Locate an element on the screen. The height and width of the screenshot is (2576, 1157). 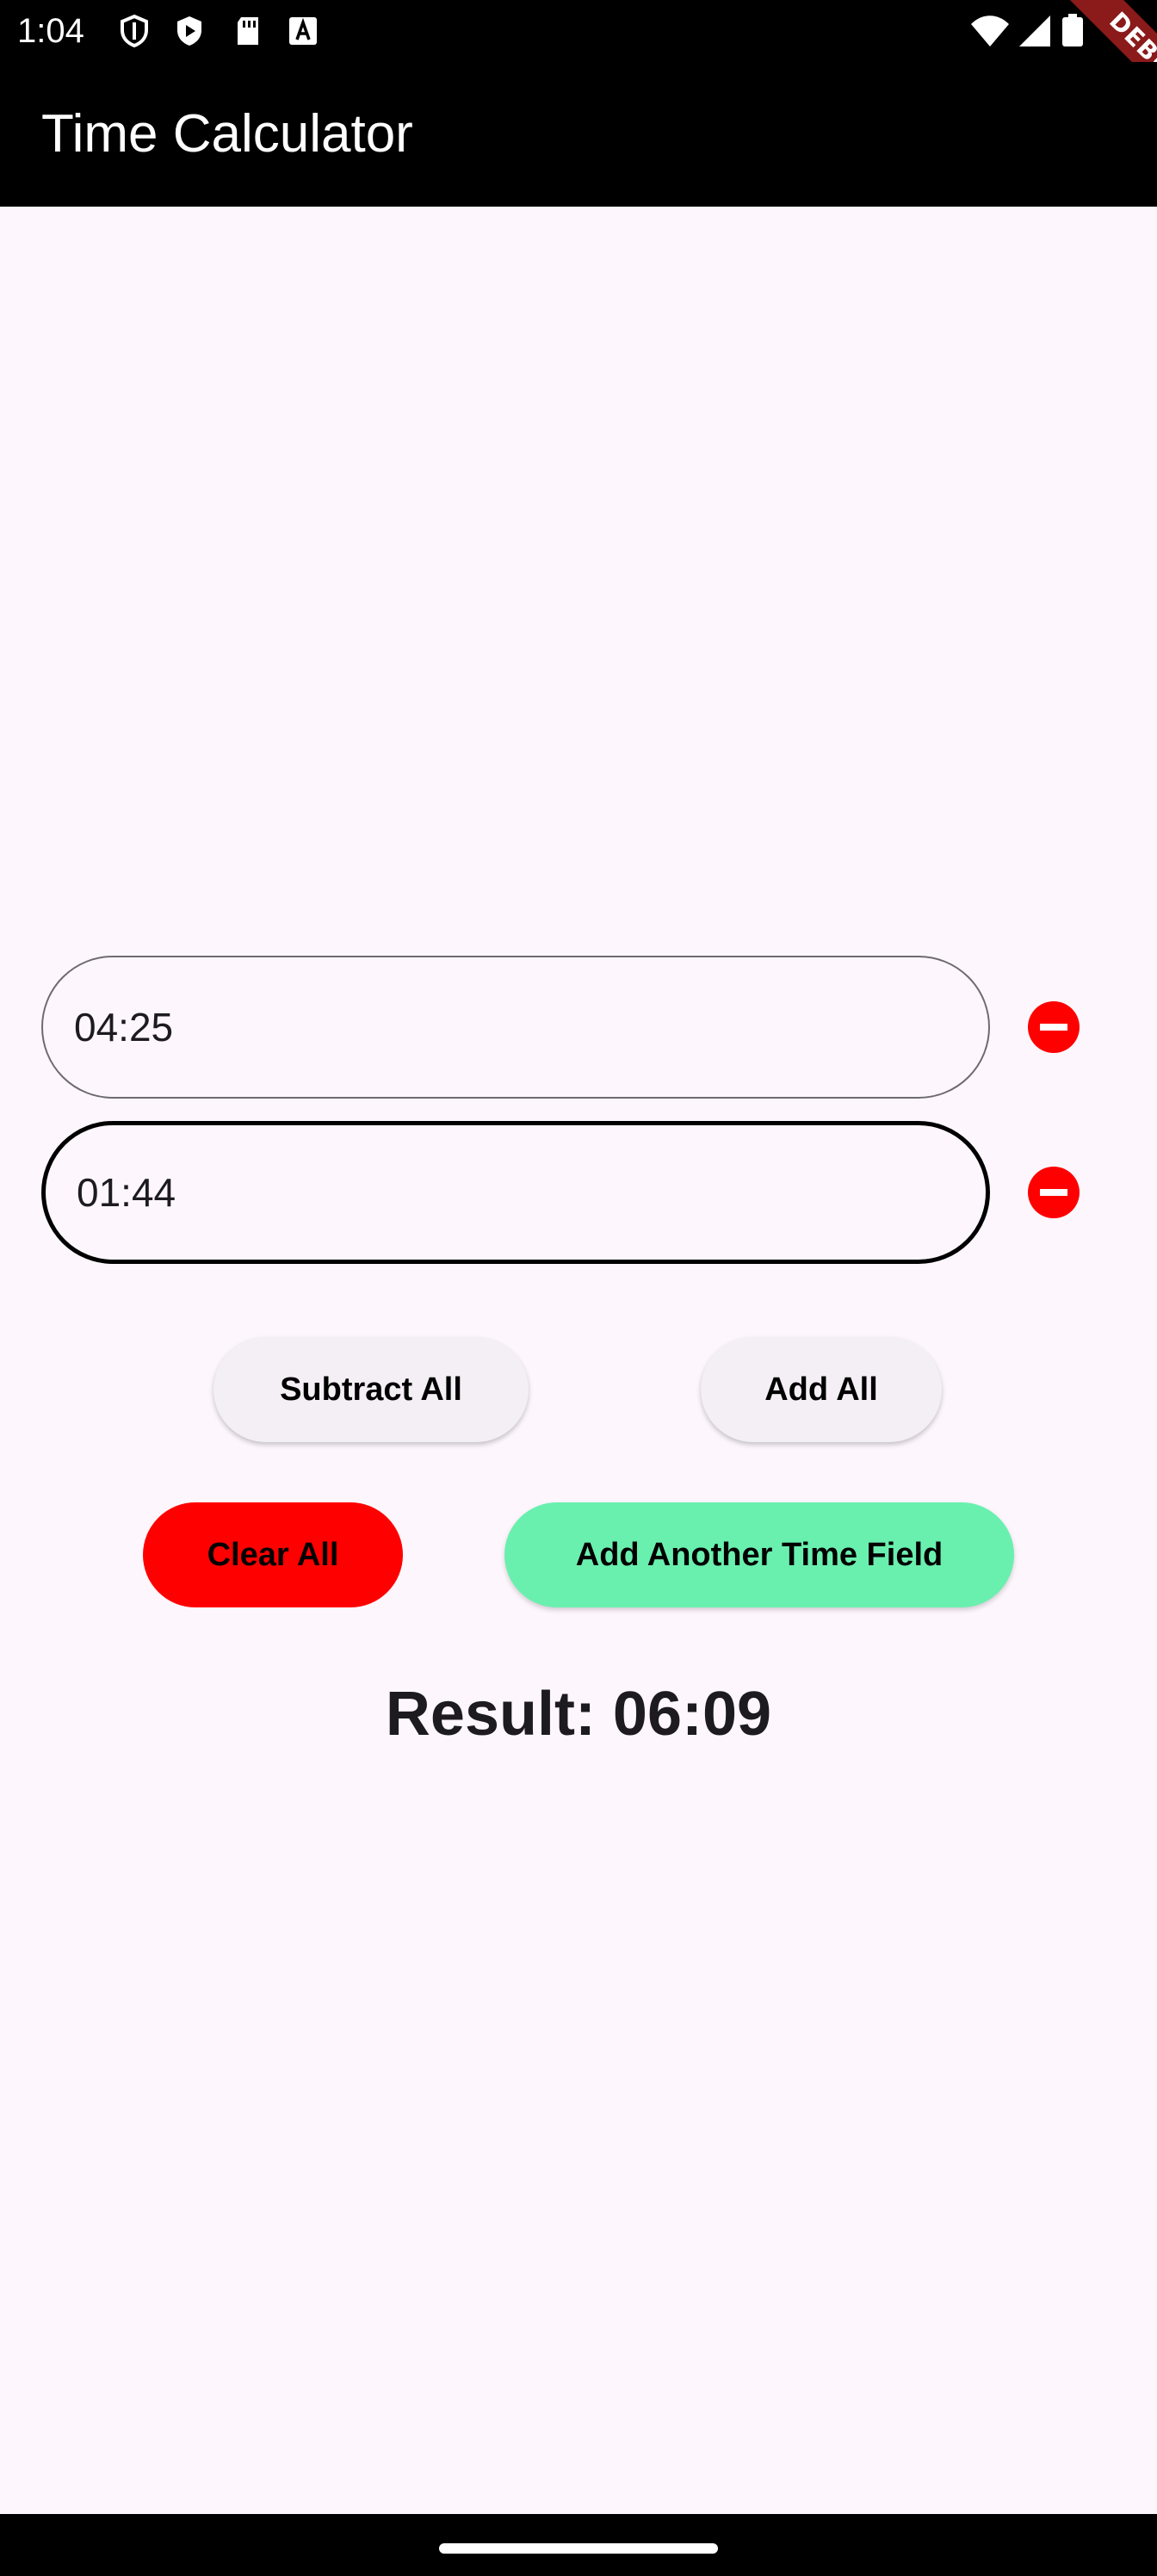
signal-icon is located at coordinates (1035, 31).